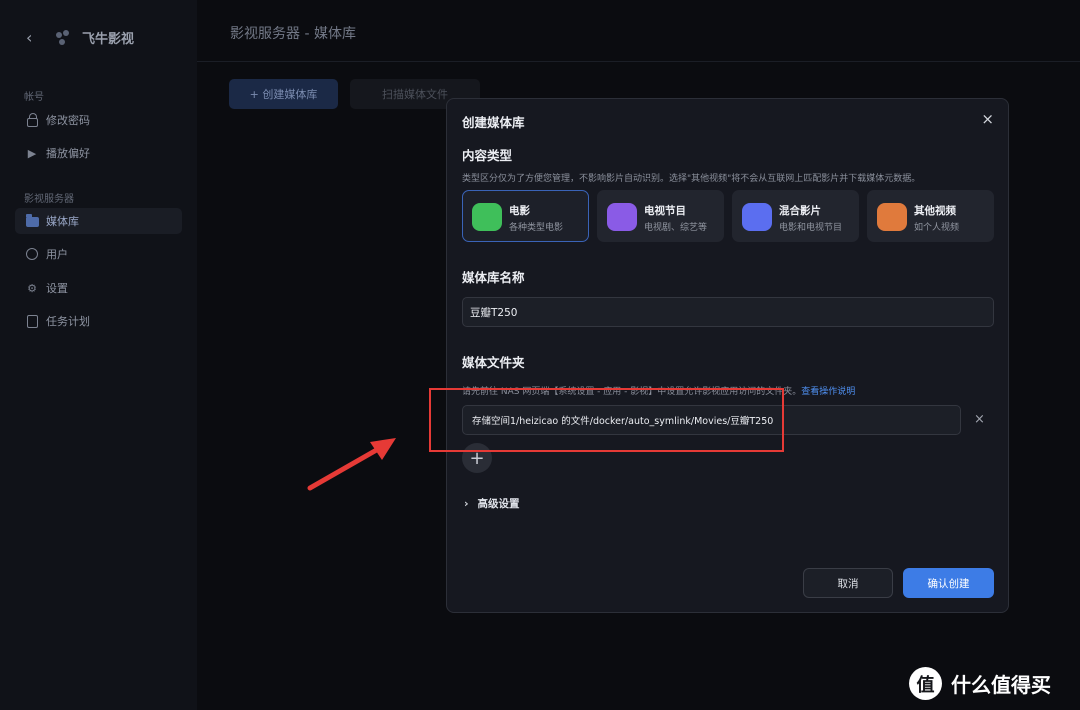  What do you see at coordinates (493, 122) in the screenshot?
I see `dialog-title: 创建媒体库` at bounding box center [493, 122].